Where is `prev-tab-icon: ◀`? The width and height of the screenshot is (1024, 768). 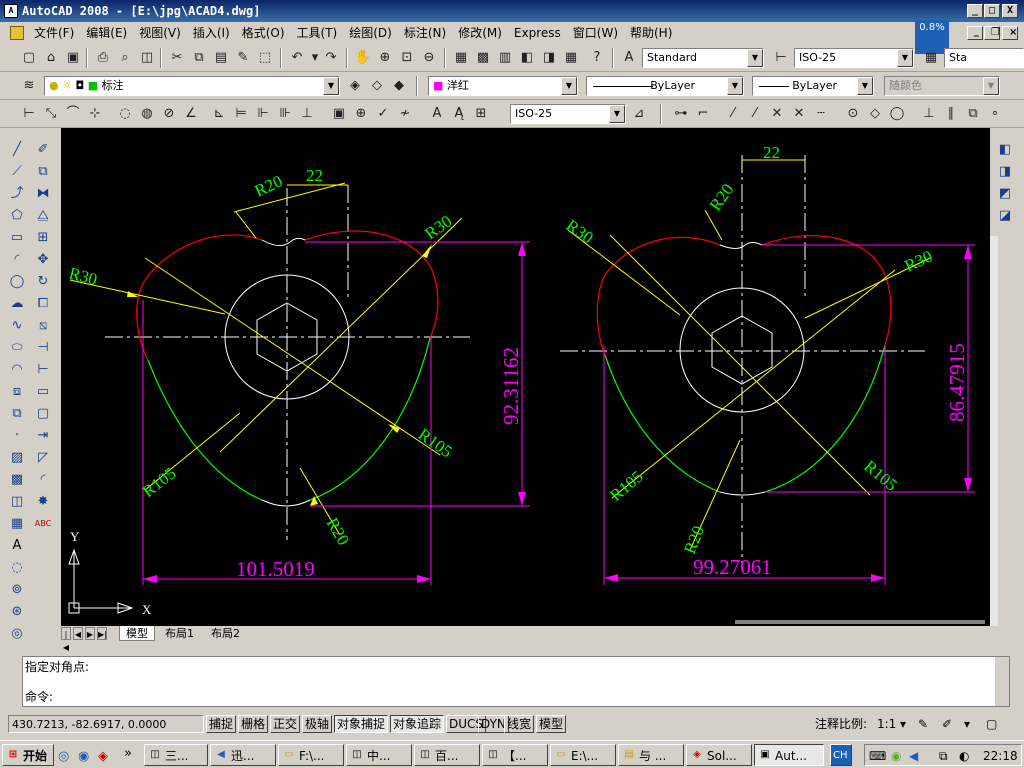
prev-tab-icon: ◀ is located at coordinates (78, 633).